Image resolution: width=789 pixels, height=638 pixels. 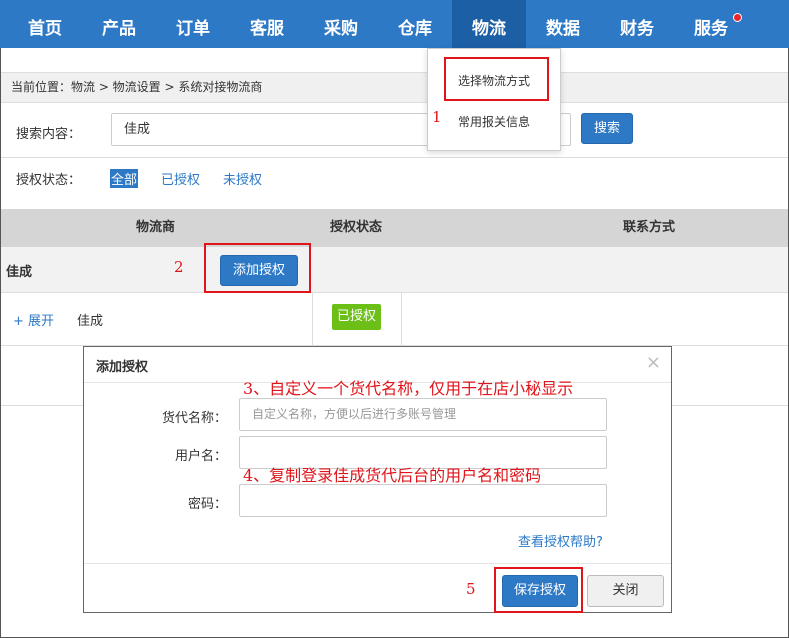 I want to click on nav-item-purchasing: 采购, so click(x=341, y=24).